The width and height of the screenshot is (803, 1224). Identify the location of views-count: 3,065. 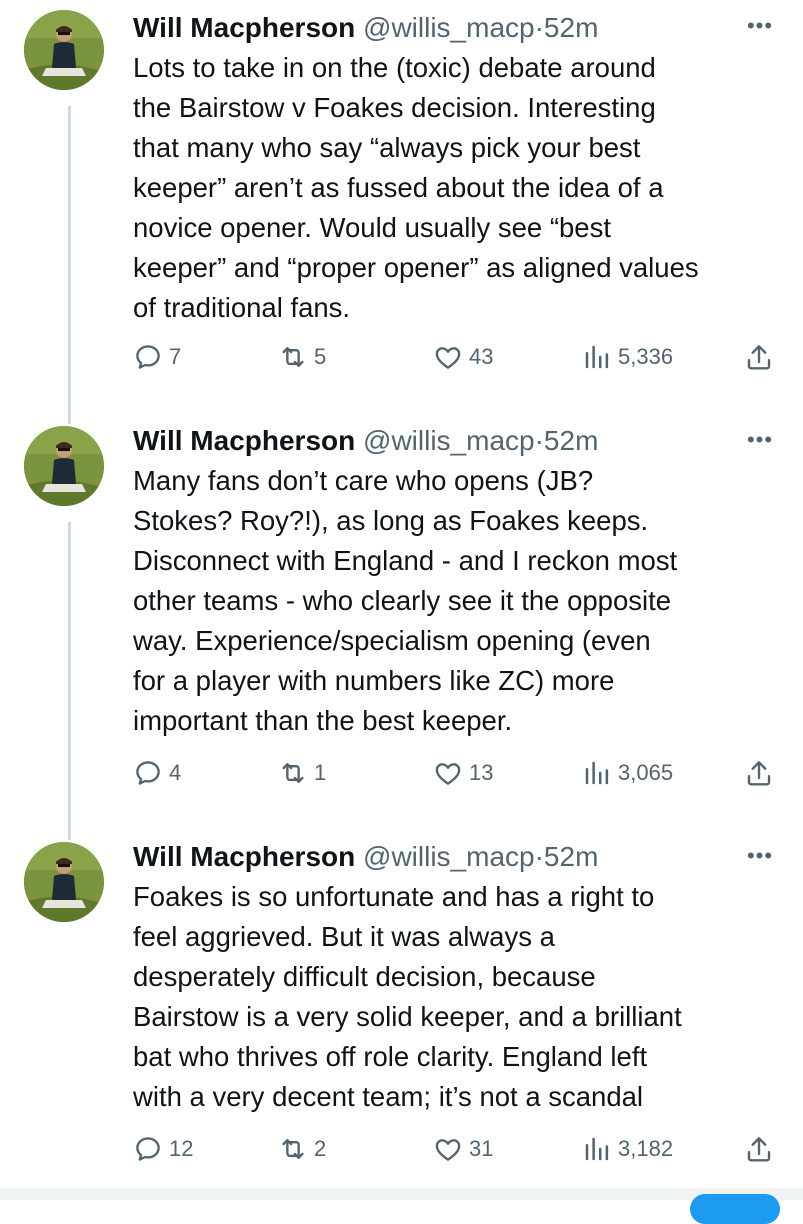
(646, 772).